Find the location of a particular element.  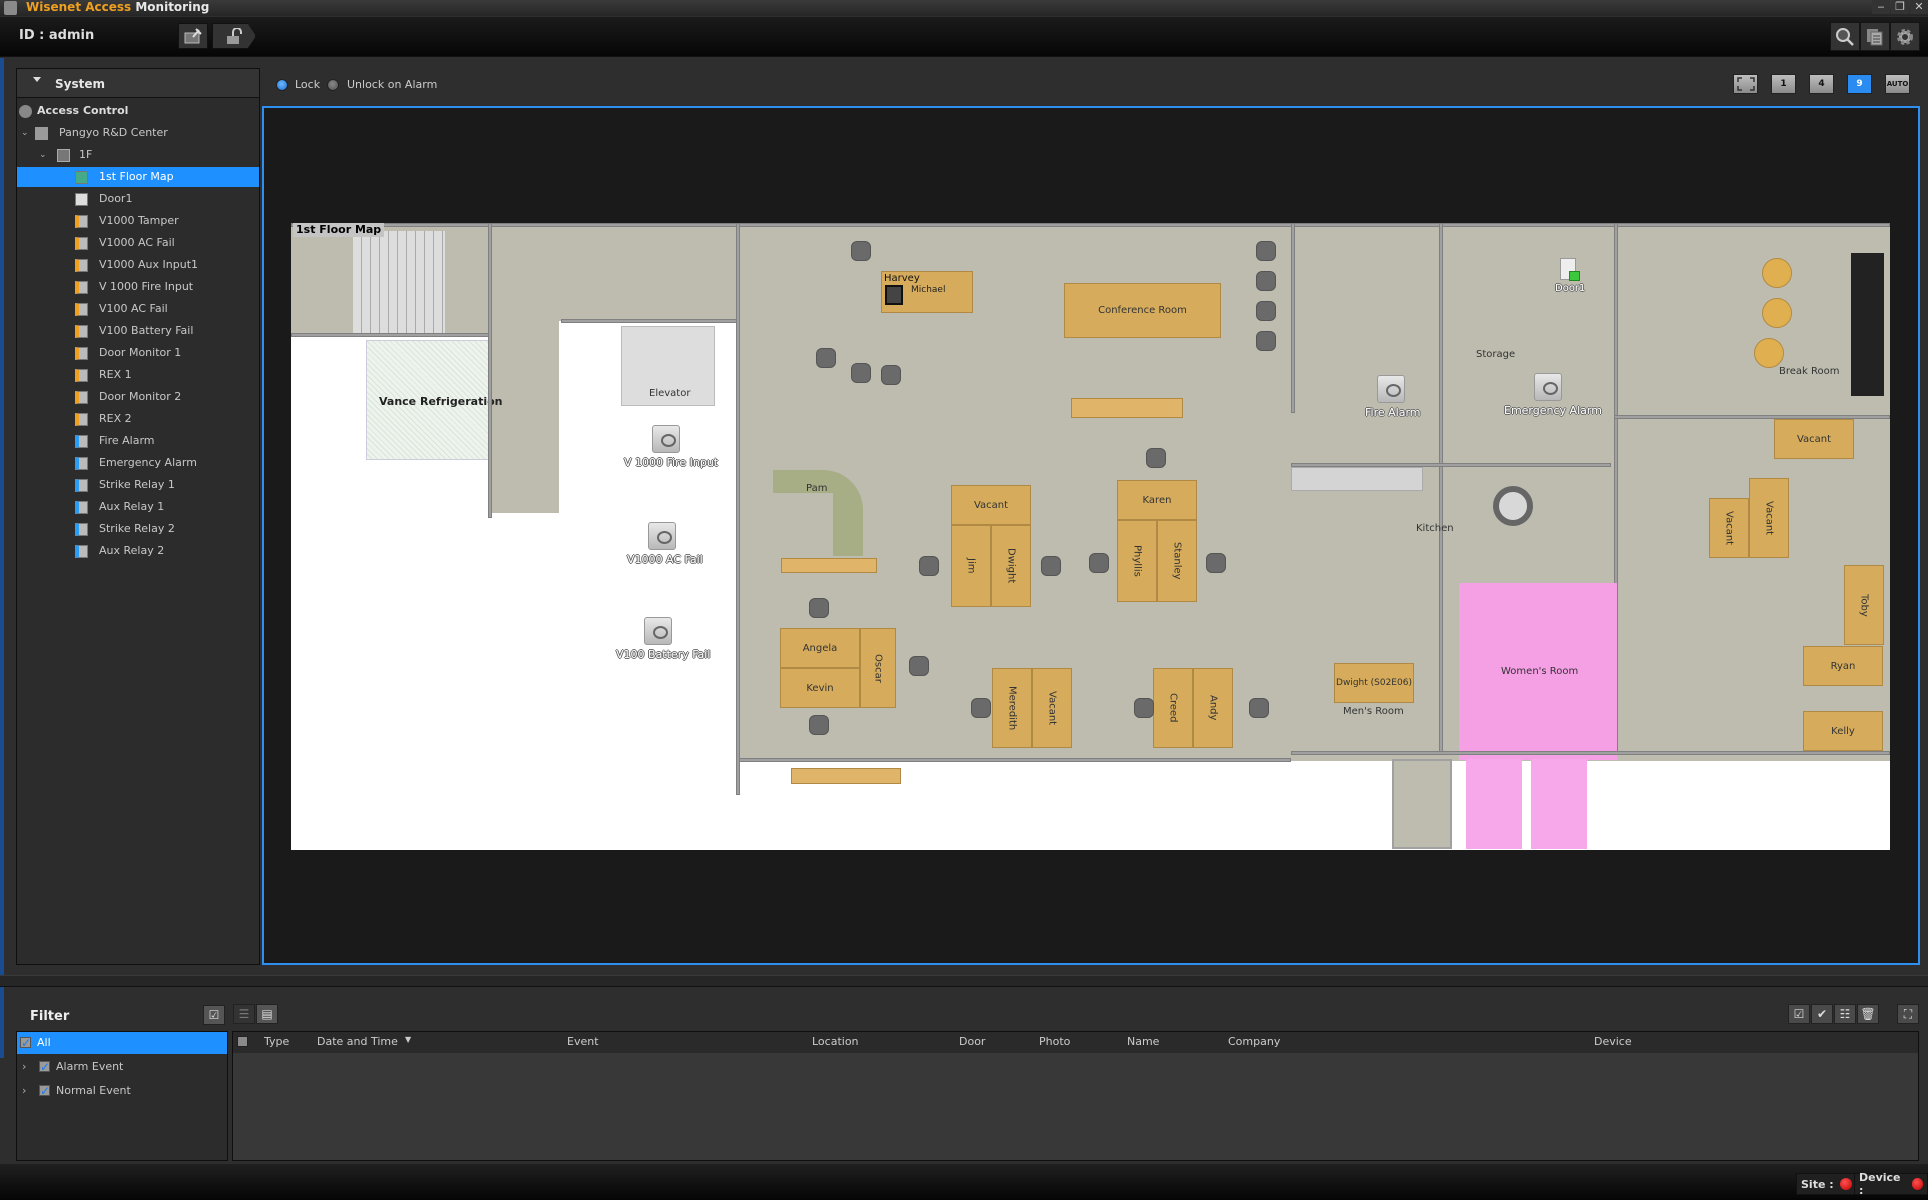

filter-item-alarm-event: › Alarm Event is located at coordinates (122, 1067).